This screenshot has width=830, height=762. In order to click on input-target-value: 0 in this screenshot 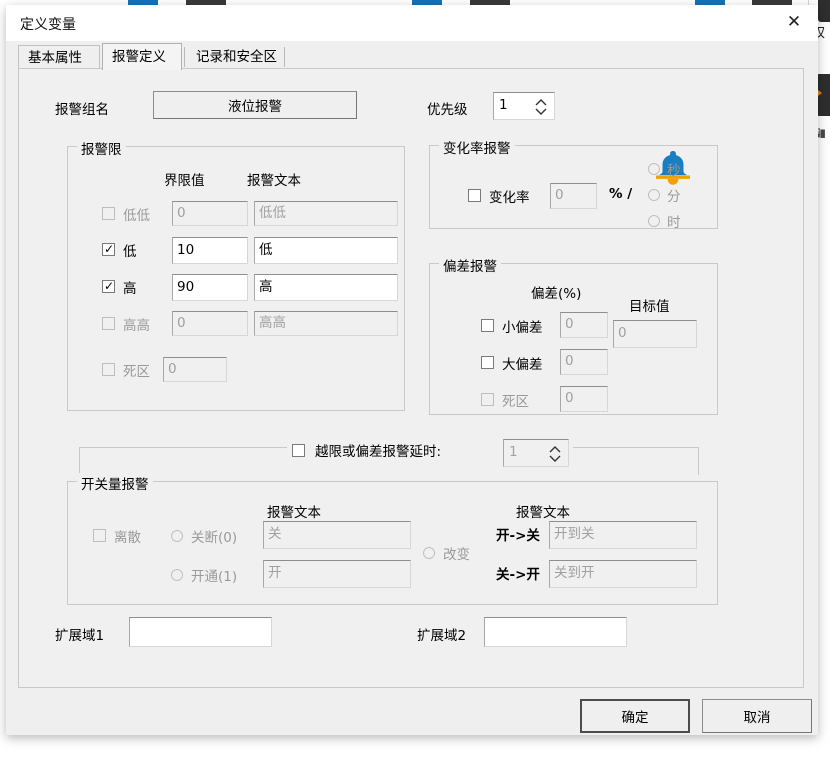, I will do `click(655, 334)`.